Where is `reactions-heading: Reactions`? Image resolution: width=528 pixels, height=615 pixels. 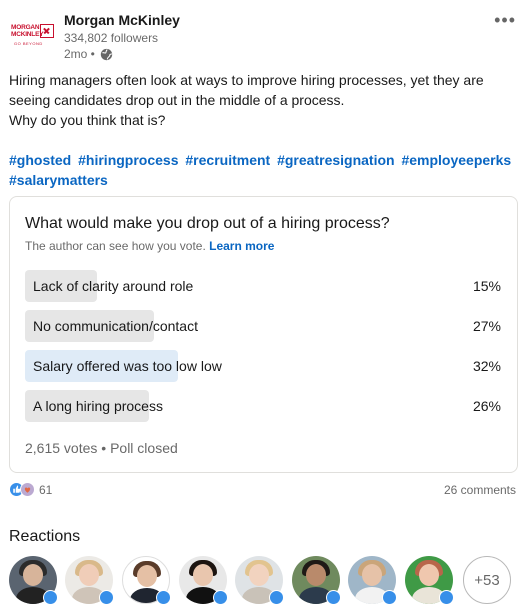 reactions-heading: Reactions is located at coordinates (45, 536).